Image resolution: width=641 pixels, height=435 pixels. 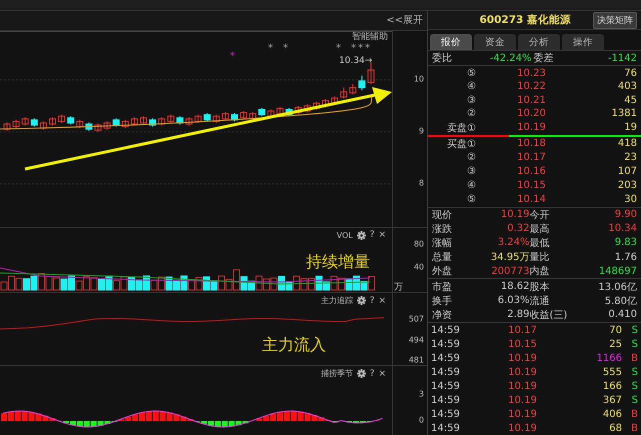 What do you see at coordinates (513, 300) in the screenshot?
I see `field-value: 6.03%` at bounding box center [513, 300].